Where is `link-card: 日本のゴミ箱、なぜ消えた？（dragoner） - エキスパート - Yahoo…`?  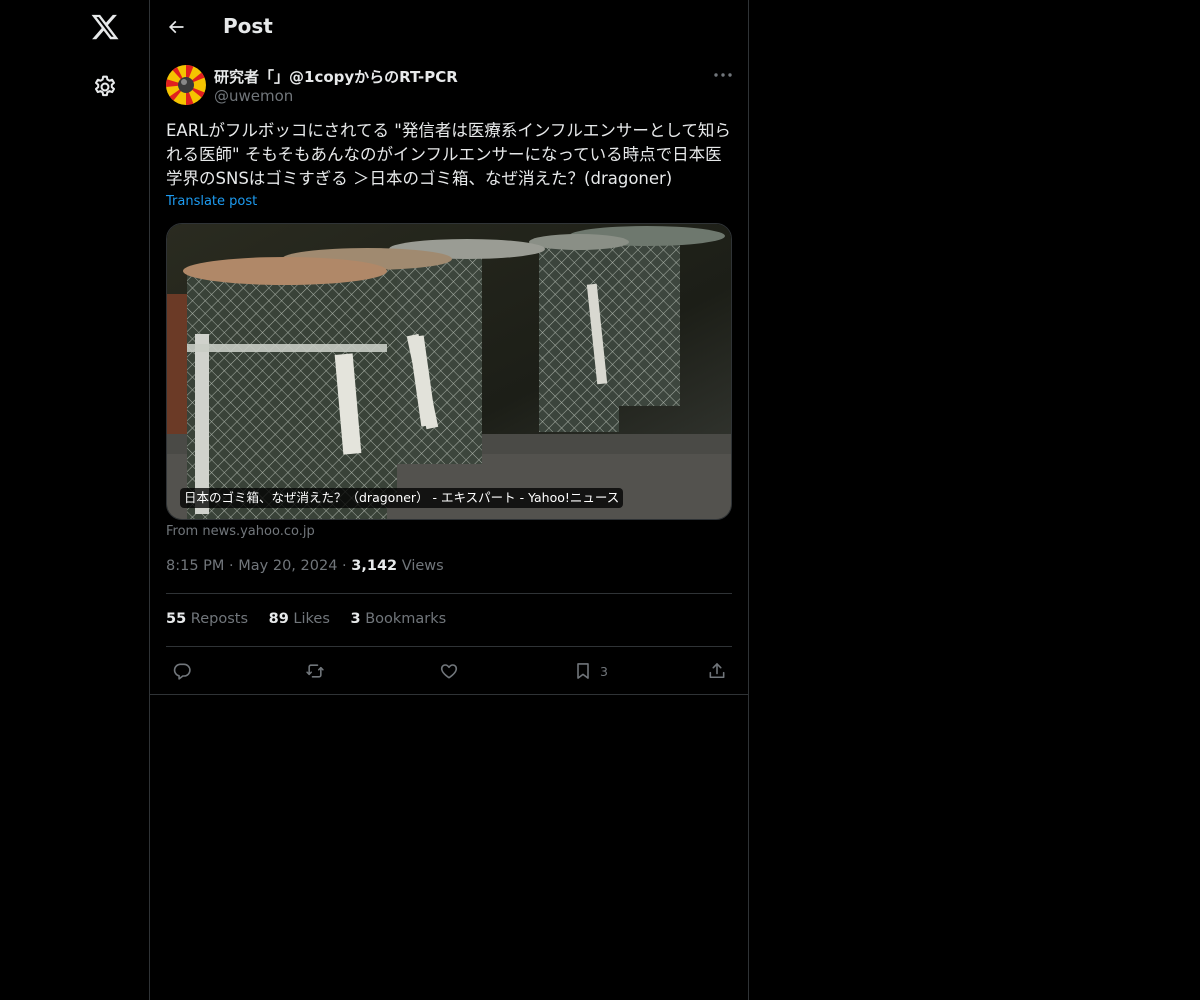
link-card: 日本のゴミ箱、なぜ消えた？（dragoner） - エキスパート - Yahoo… is located at coordinates (449, 371).